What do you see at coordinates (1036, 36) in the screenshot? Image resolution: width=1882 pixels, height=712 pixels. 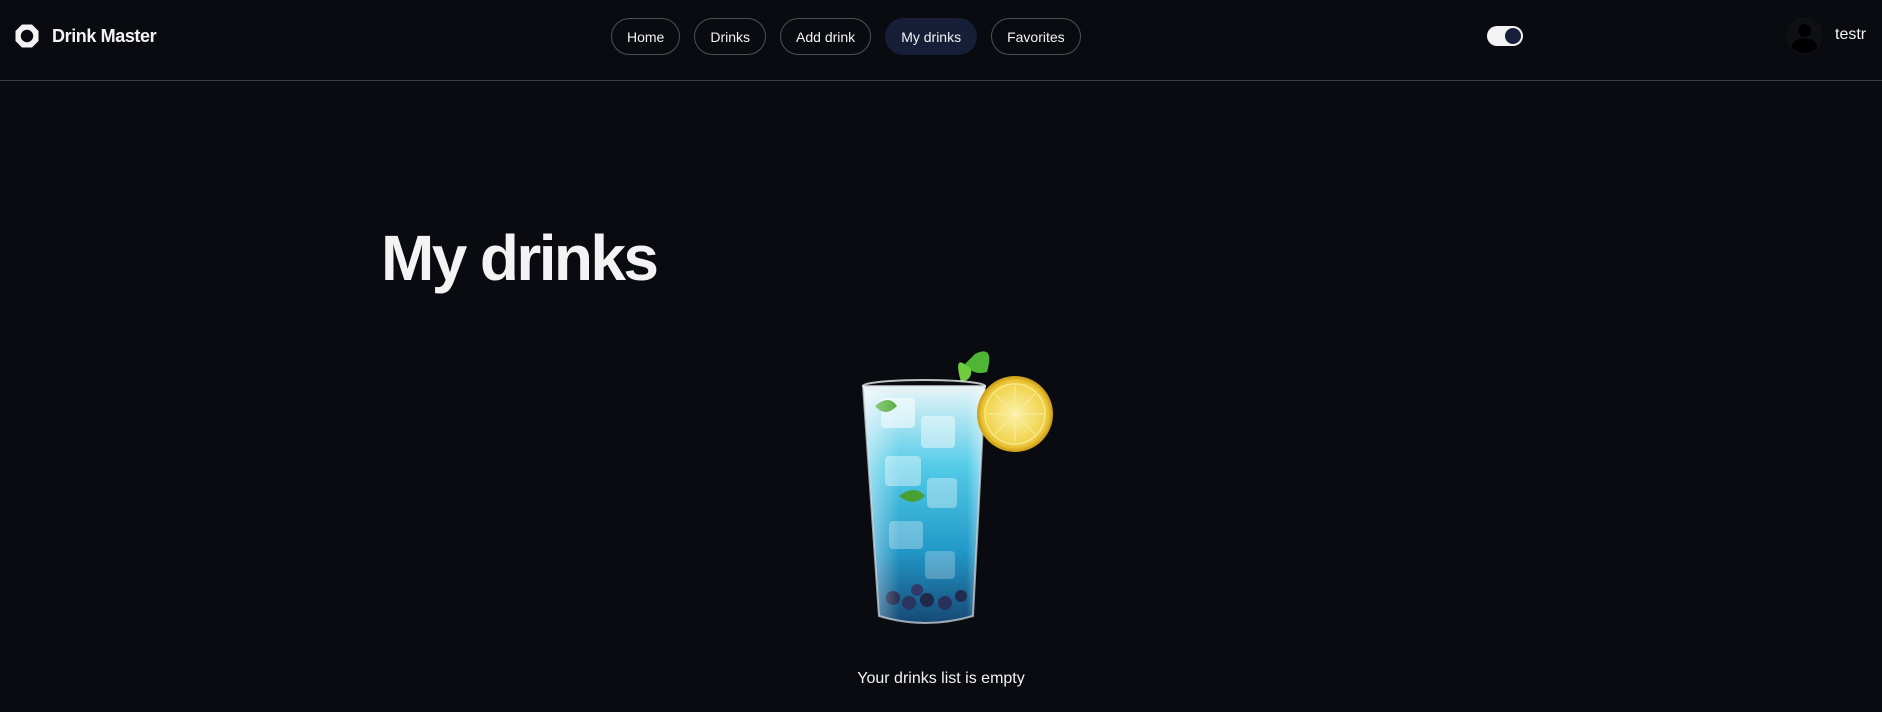 I see `nav-favorites: Favorites` at bounding box center [1036, 36].